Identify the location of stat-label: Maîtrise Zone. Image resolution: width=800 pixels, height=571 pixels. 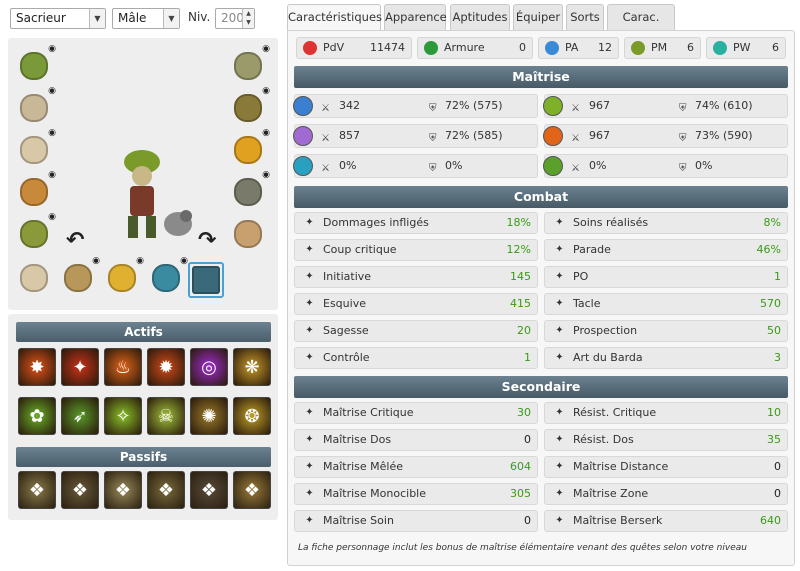
(611, 493).